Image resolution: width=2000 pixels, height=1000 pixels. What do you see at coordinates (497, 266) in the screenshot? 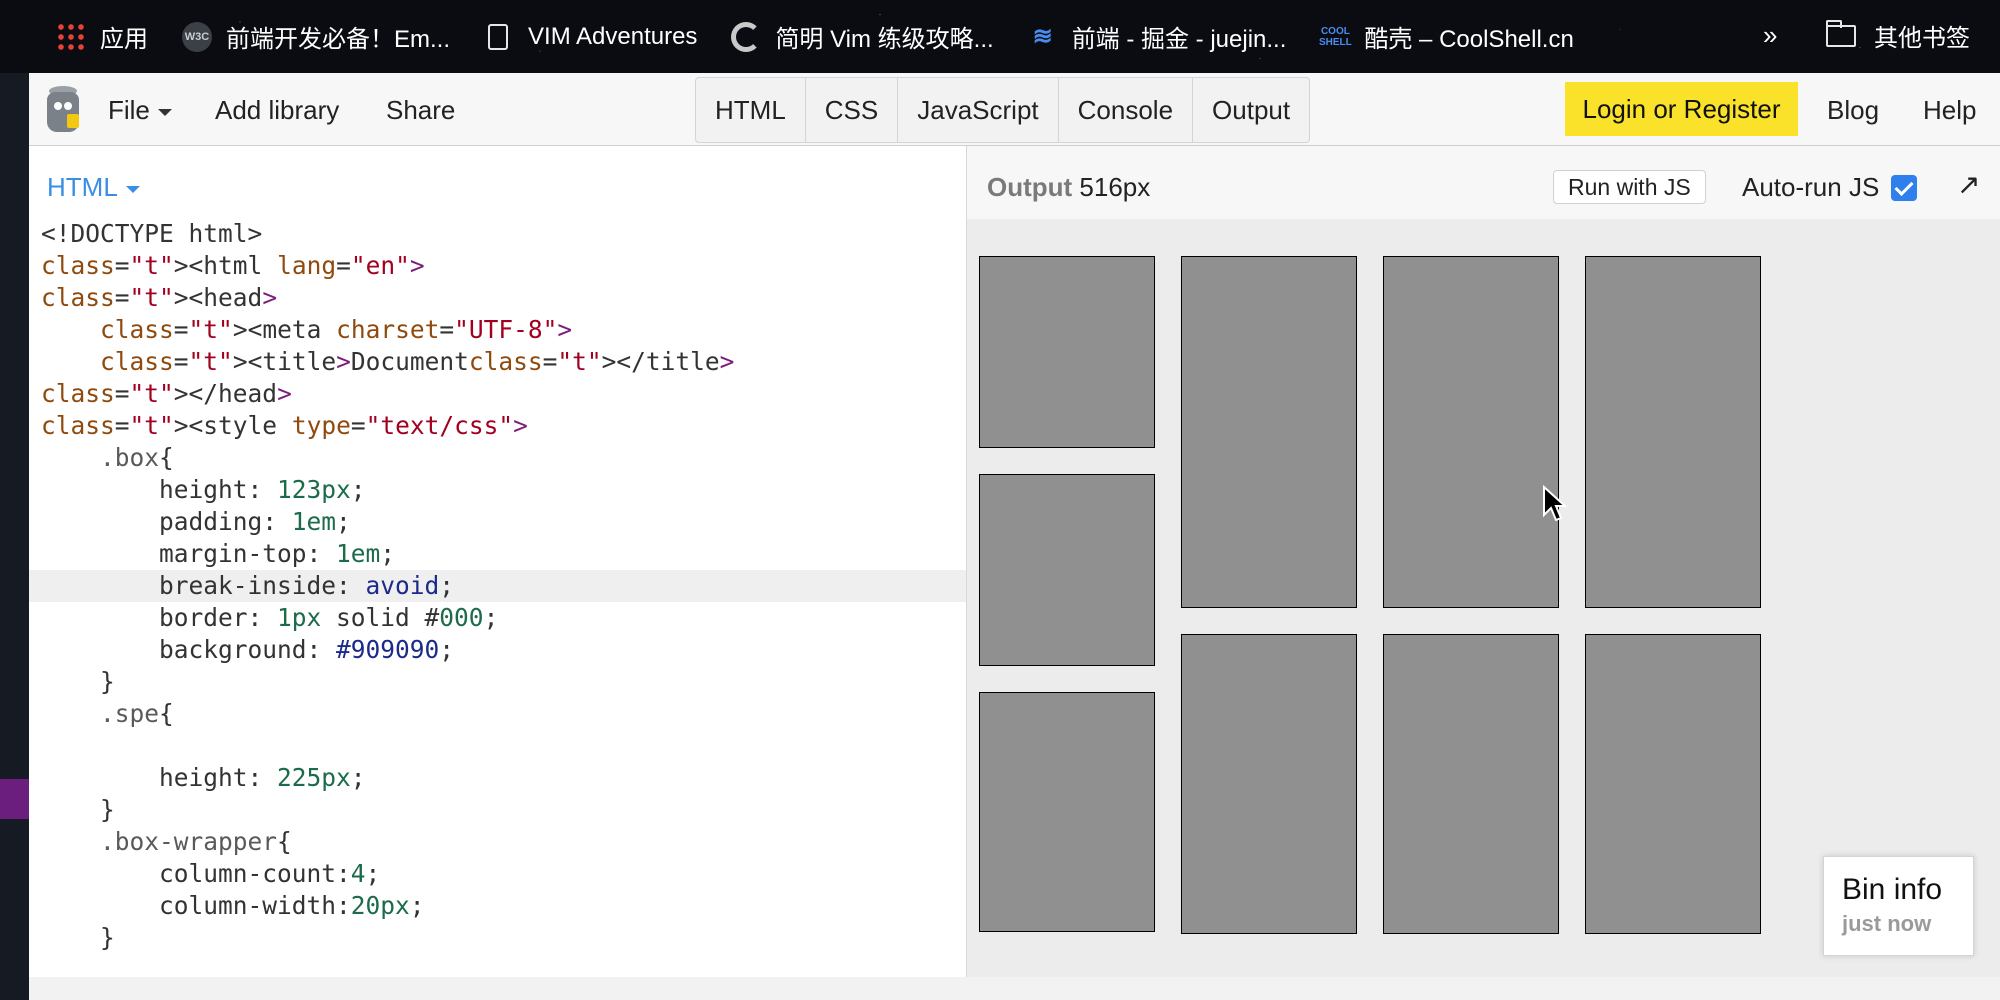
I see `code-line: class="t"><html lang="en">` at bounding box center [497, 266].